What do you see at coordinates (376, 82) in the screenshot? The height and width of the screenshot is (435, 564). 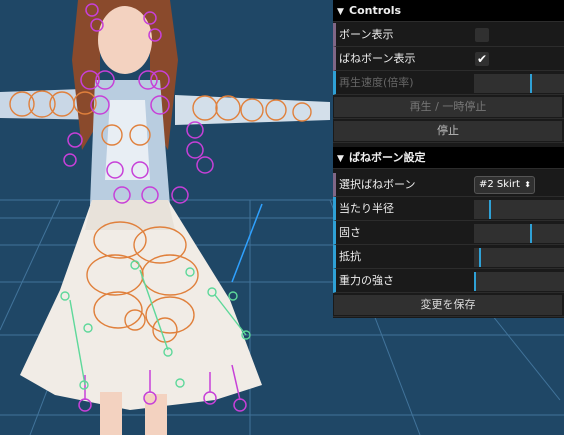 I see `playback-speed-label: 再生速度(倍率)` at bounding box center [376, 82].